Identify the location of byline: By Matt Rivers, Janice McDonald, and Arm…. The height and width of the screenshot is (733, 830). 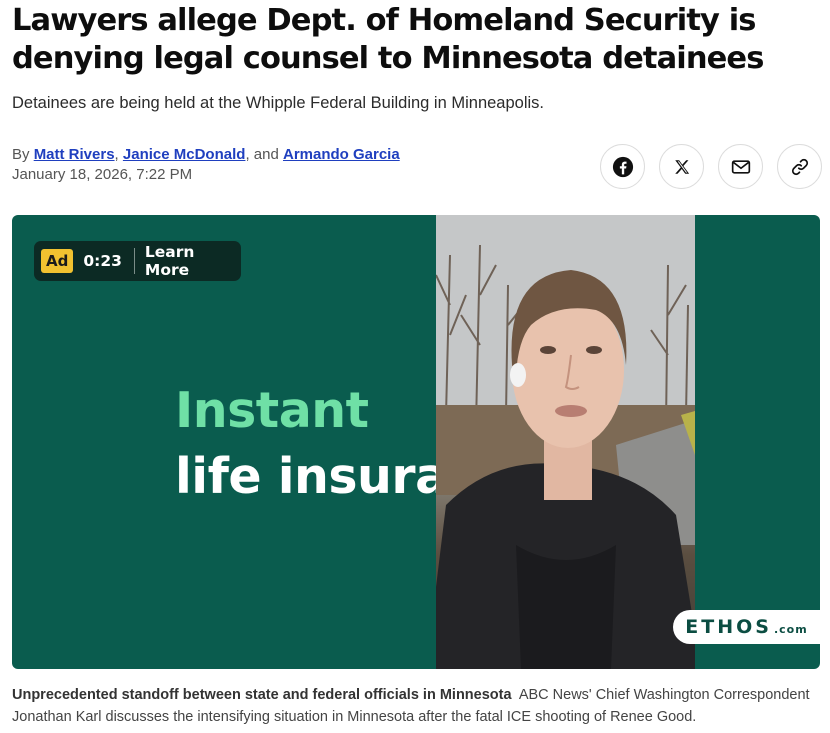
(206, 155).